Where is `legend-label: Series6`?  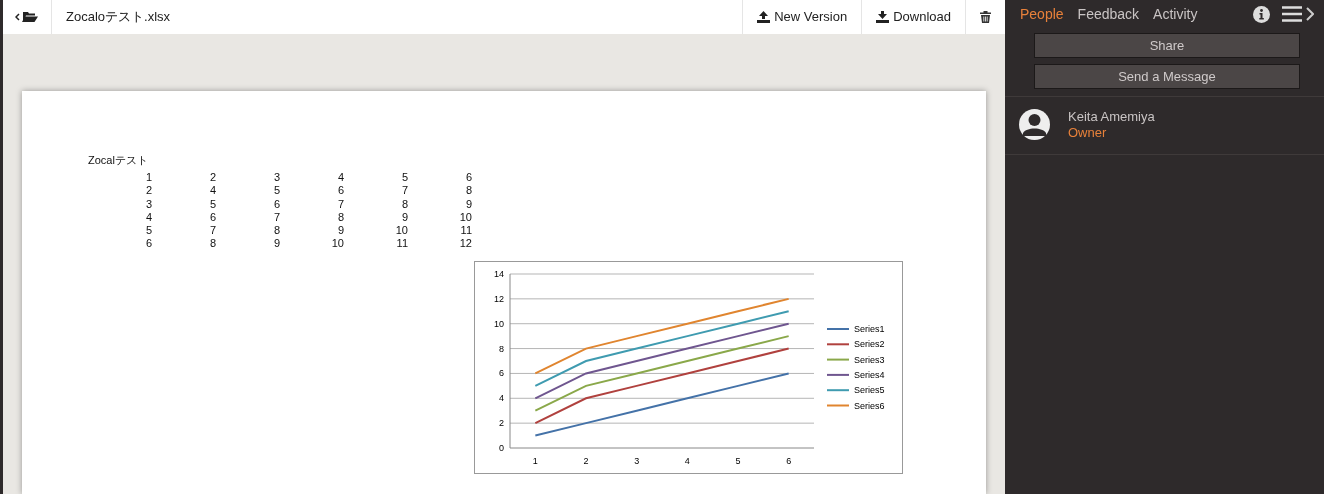
legend-label: Series6 is located at coordinates (869, 405).